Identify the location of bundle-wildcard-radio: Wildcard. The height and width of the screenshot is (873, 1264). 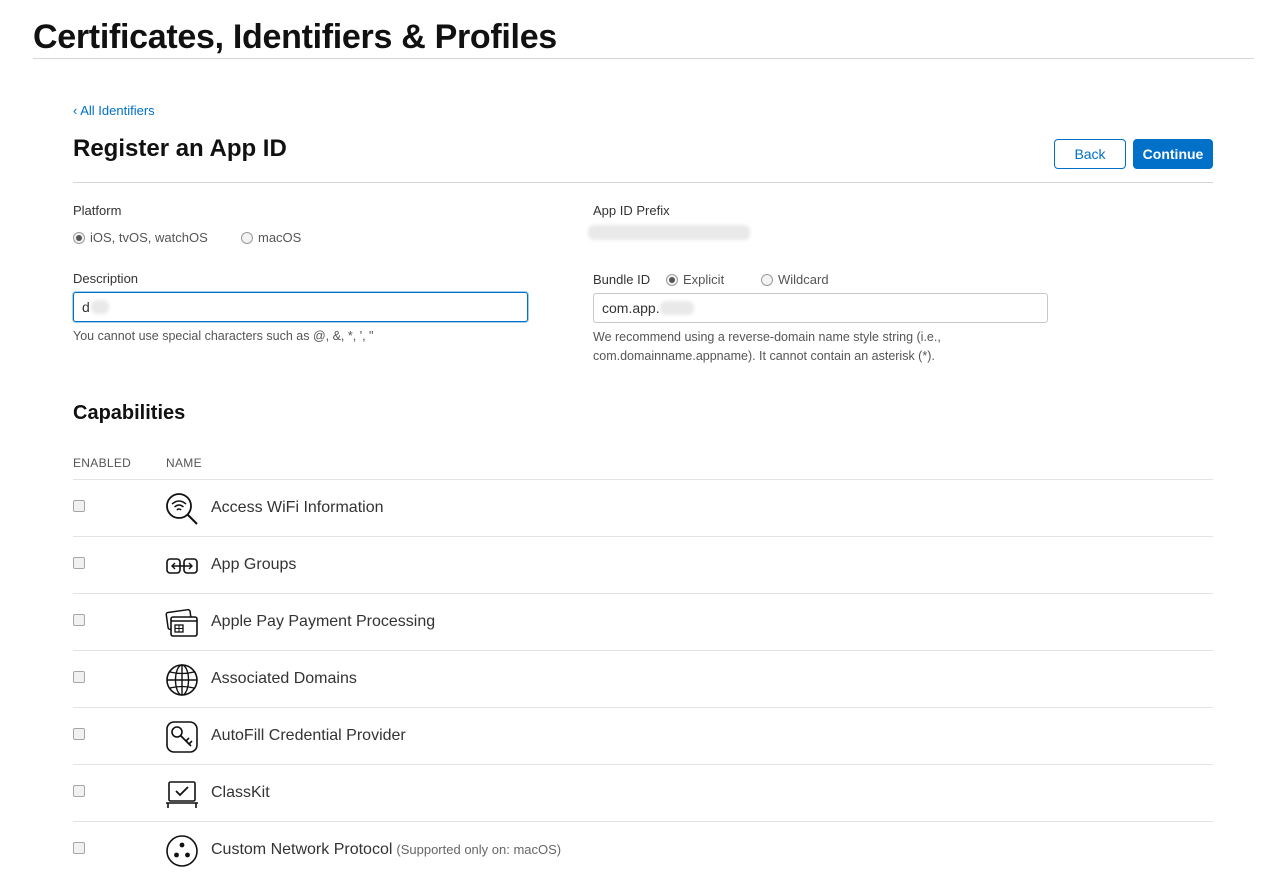
(795, 279).